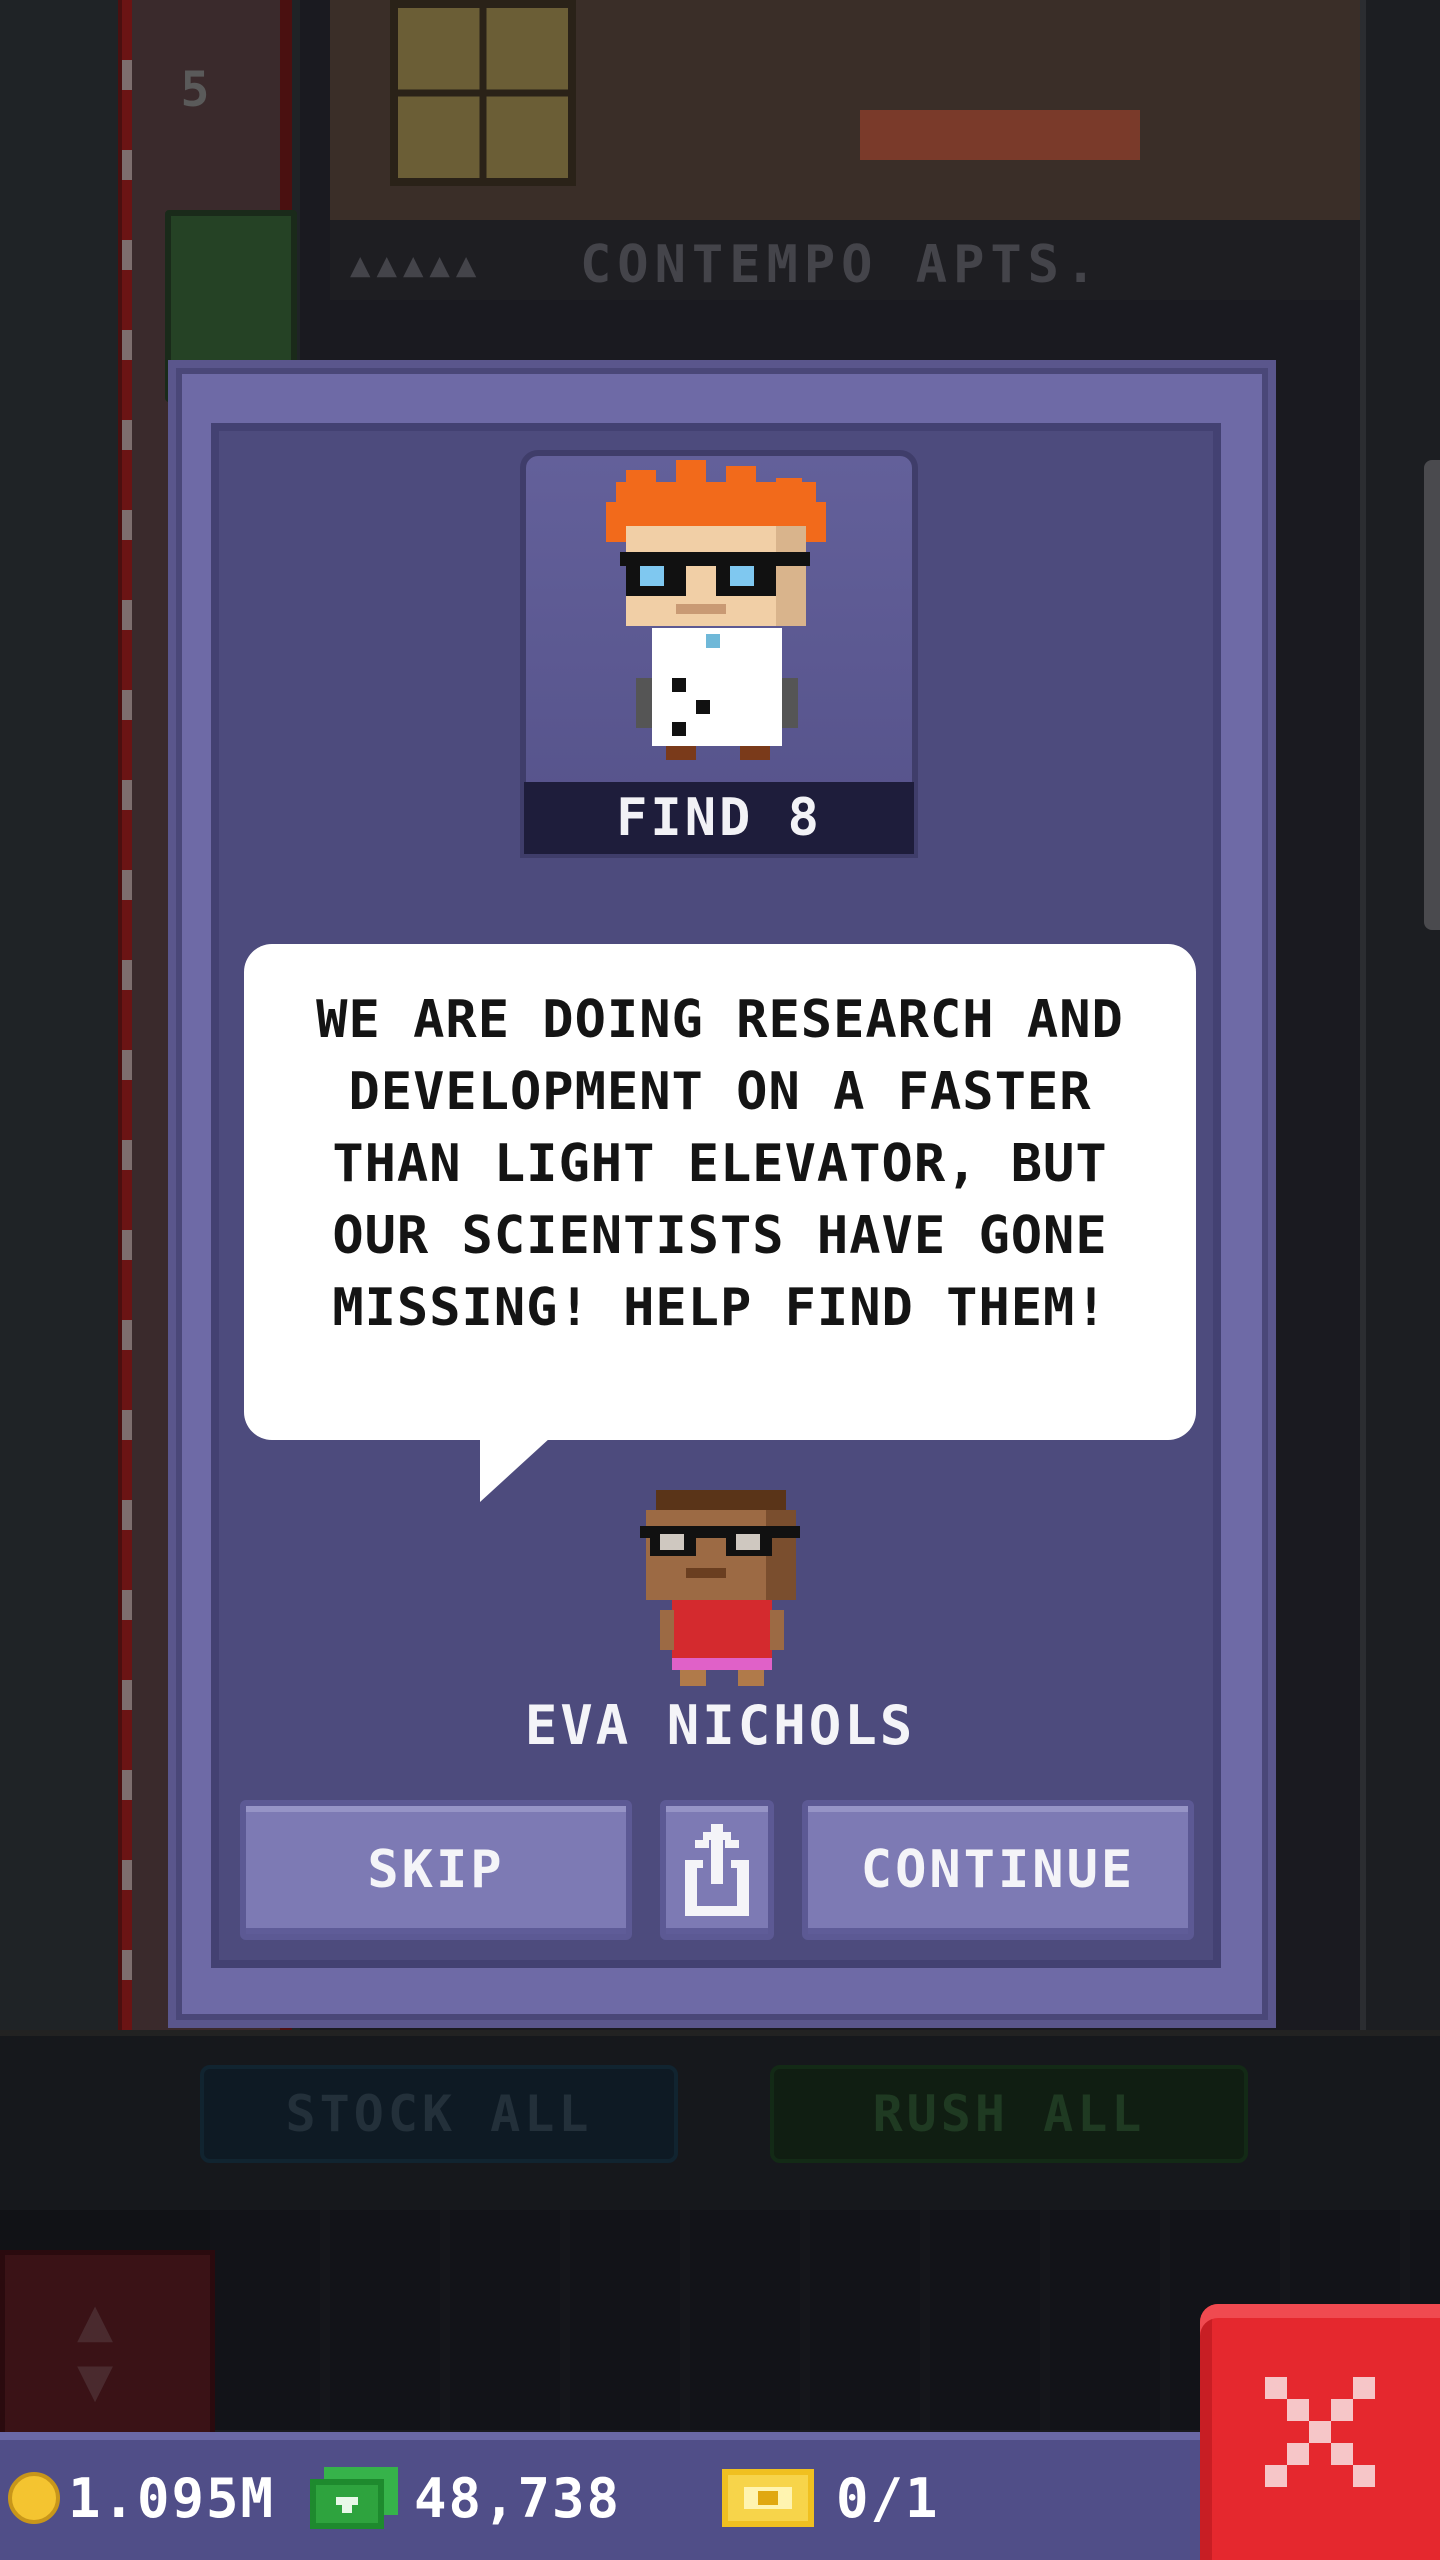 This screenshot has width=1440, height=2560. What do you see at coordinates (483, 93) in the screenshot?
I see `apartment-window` at bounding box center [483, 93].